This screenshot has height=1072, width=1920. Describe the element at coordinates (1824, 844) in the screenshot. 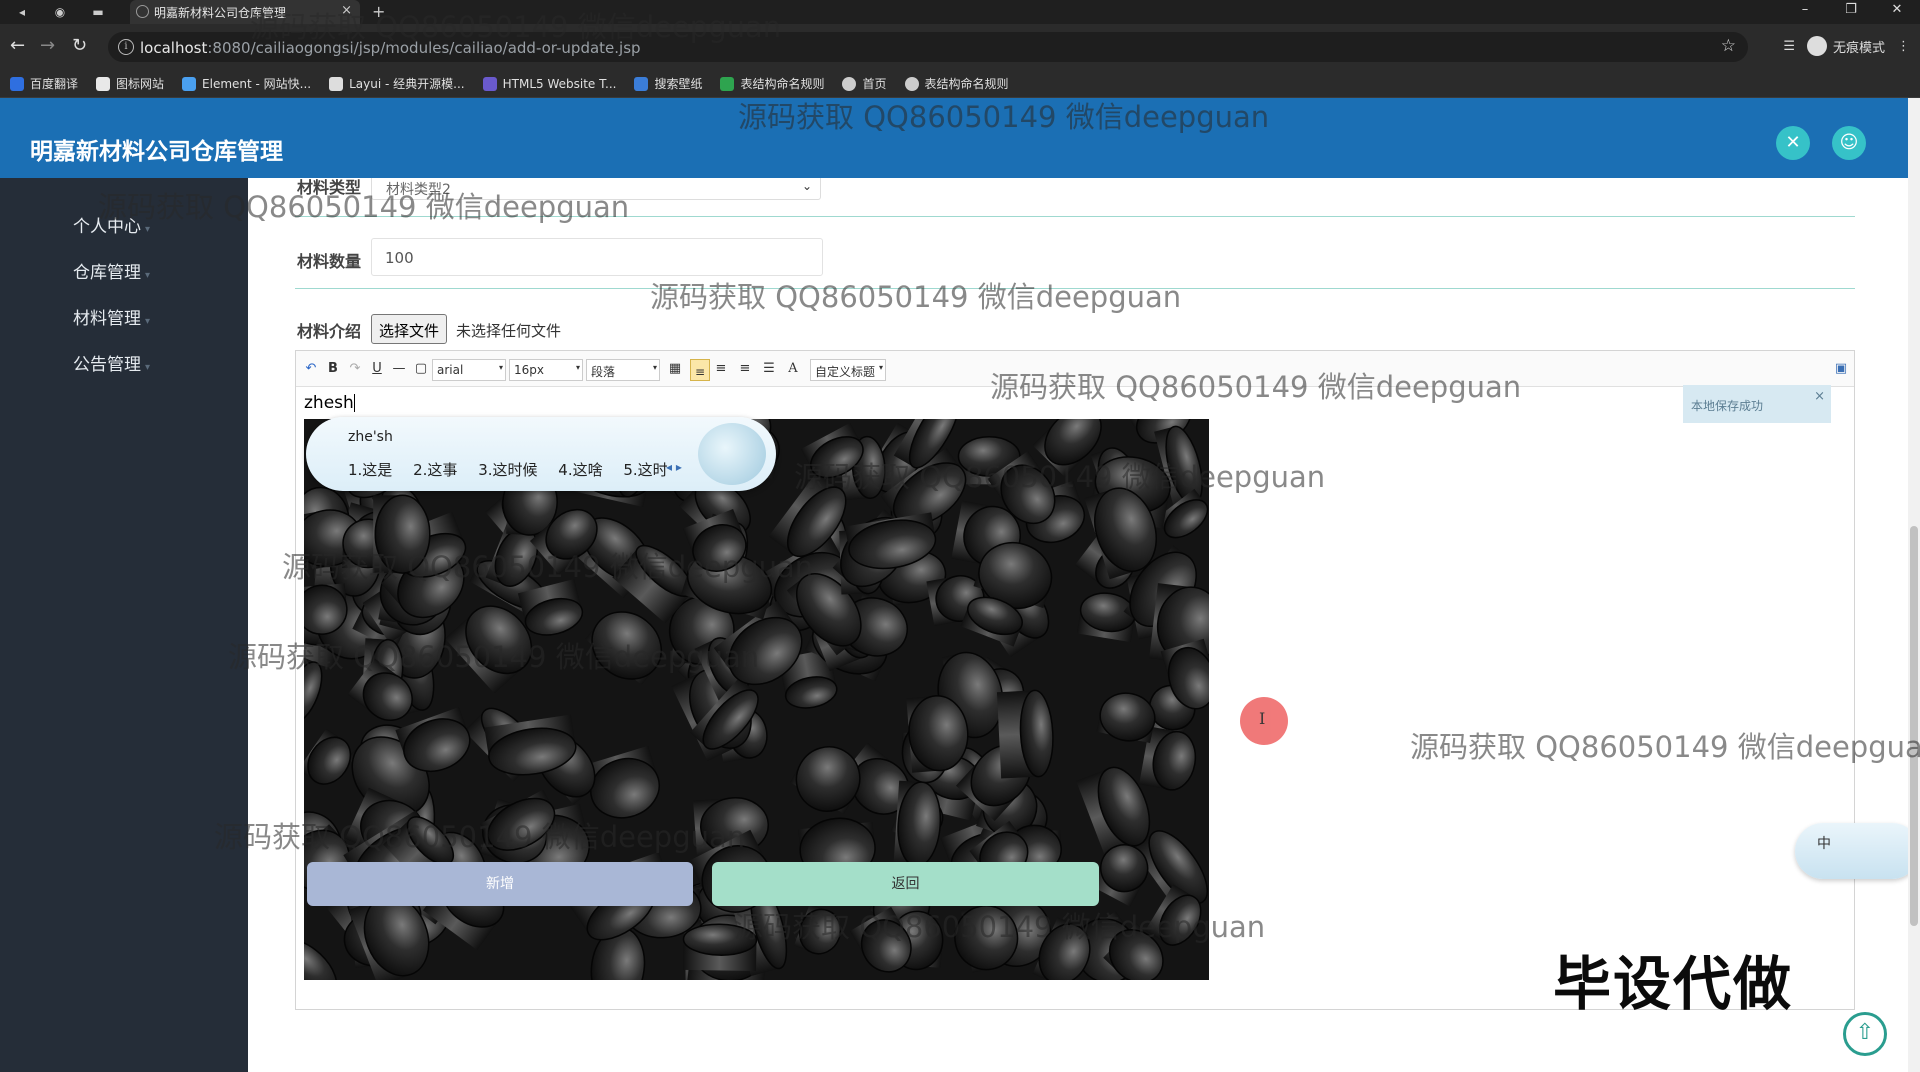

I see `ime-mode-label: 中` at that location.